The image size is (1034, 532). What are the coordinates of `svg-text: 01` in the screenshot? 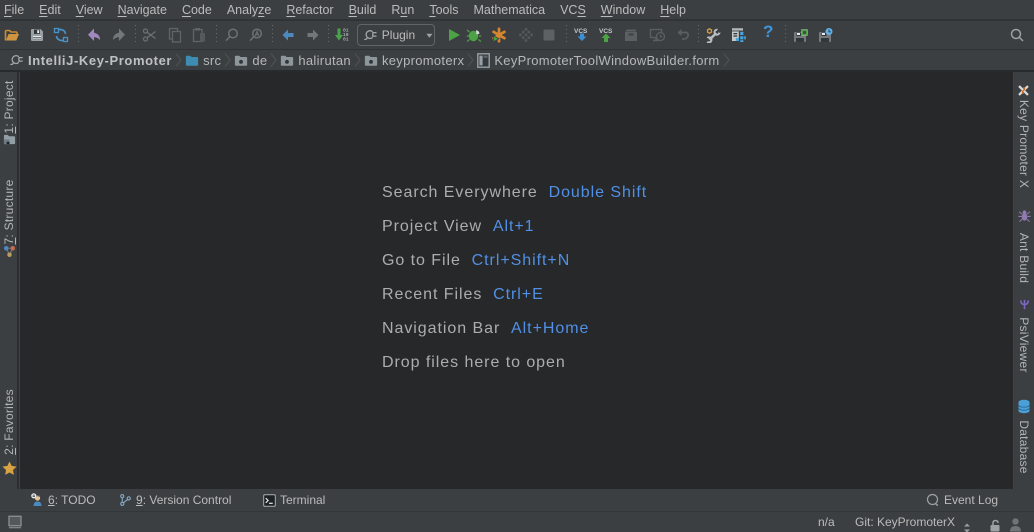 It's located at (346, 40).